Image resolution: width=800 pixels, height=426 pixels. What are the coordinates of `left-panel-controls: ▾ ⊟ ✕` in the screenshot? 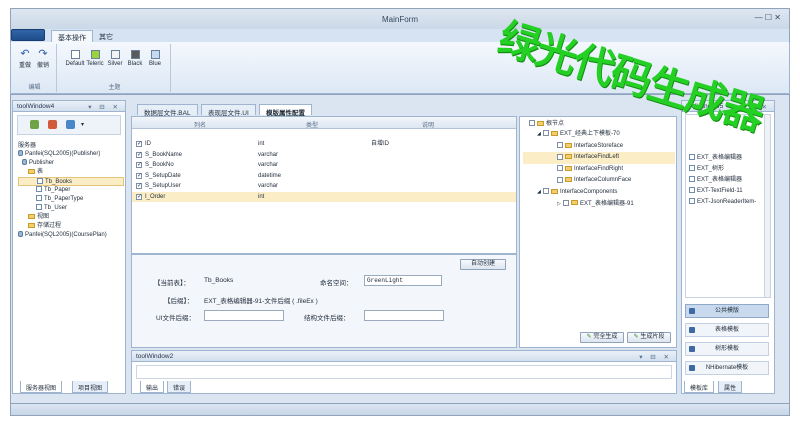 It's located at (104, 107).